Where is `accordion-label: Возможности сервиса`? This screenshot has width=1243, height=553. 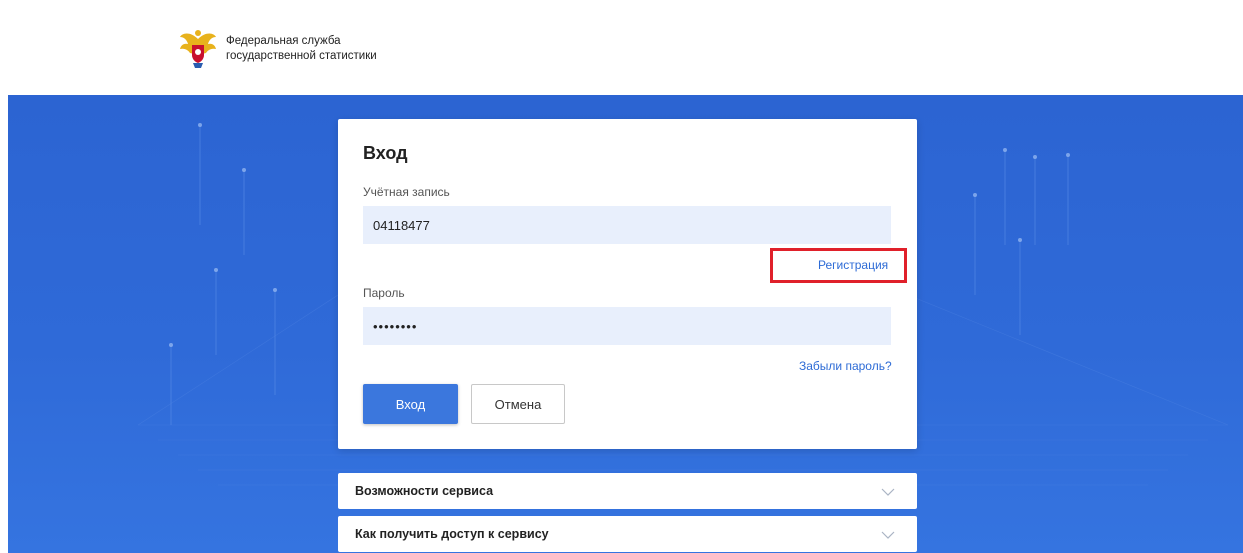 accordion-label: Возможности сервиса is located at coordinates (424, 491).